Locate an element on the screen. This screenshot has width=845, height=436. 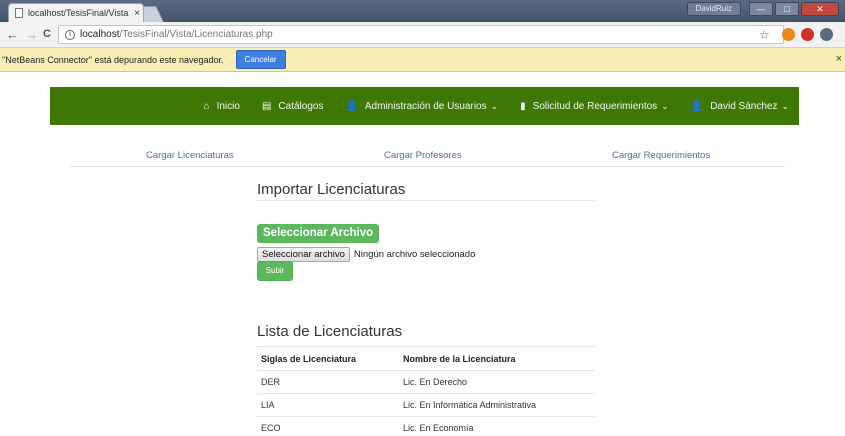
maximize-button: □ is located at coordinates (787, 9).